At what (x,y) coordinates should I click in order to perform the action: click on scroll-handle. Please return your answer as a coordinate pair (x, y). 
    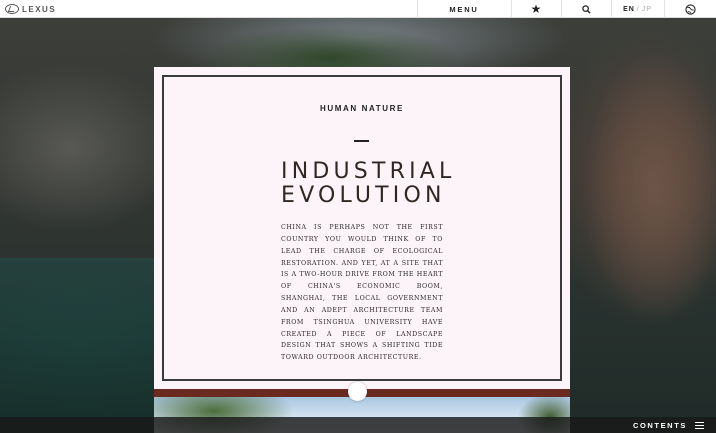
    Looking at the image, I should click on (357, 391).